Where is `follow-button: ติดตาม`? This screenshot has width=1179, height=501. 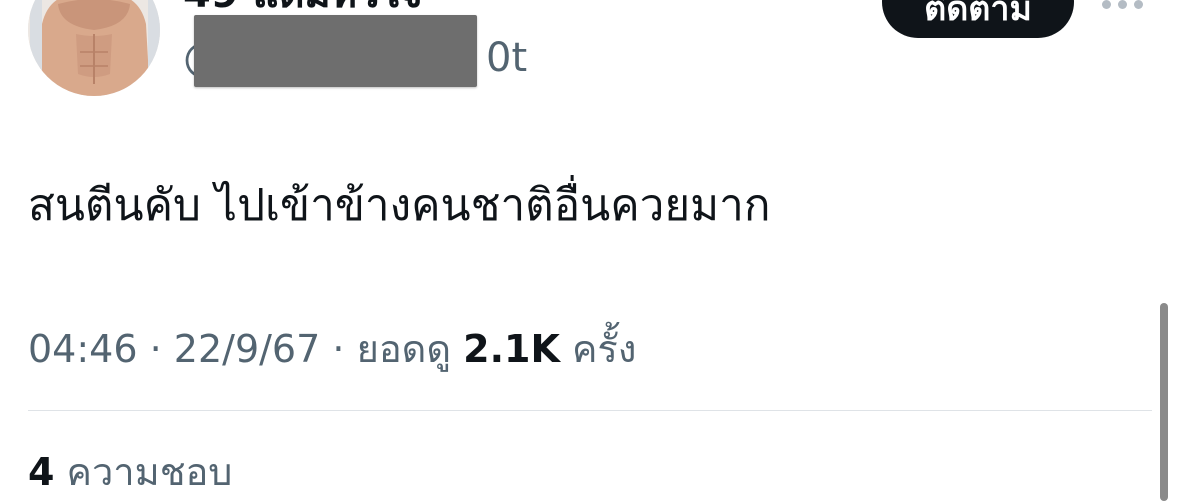 follow-button: ติดตาม is located at coordinates (978, 19).